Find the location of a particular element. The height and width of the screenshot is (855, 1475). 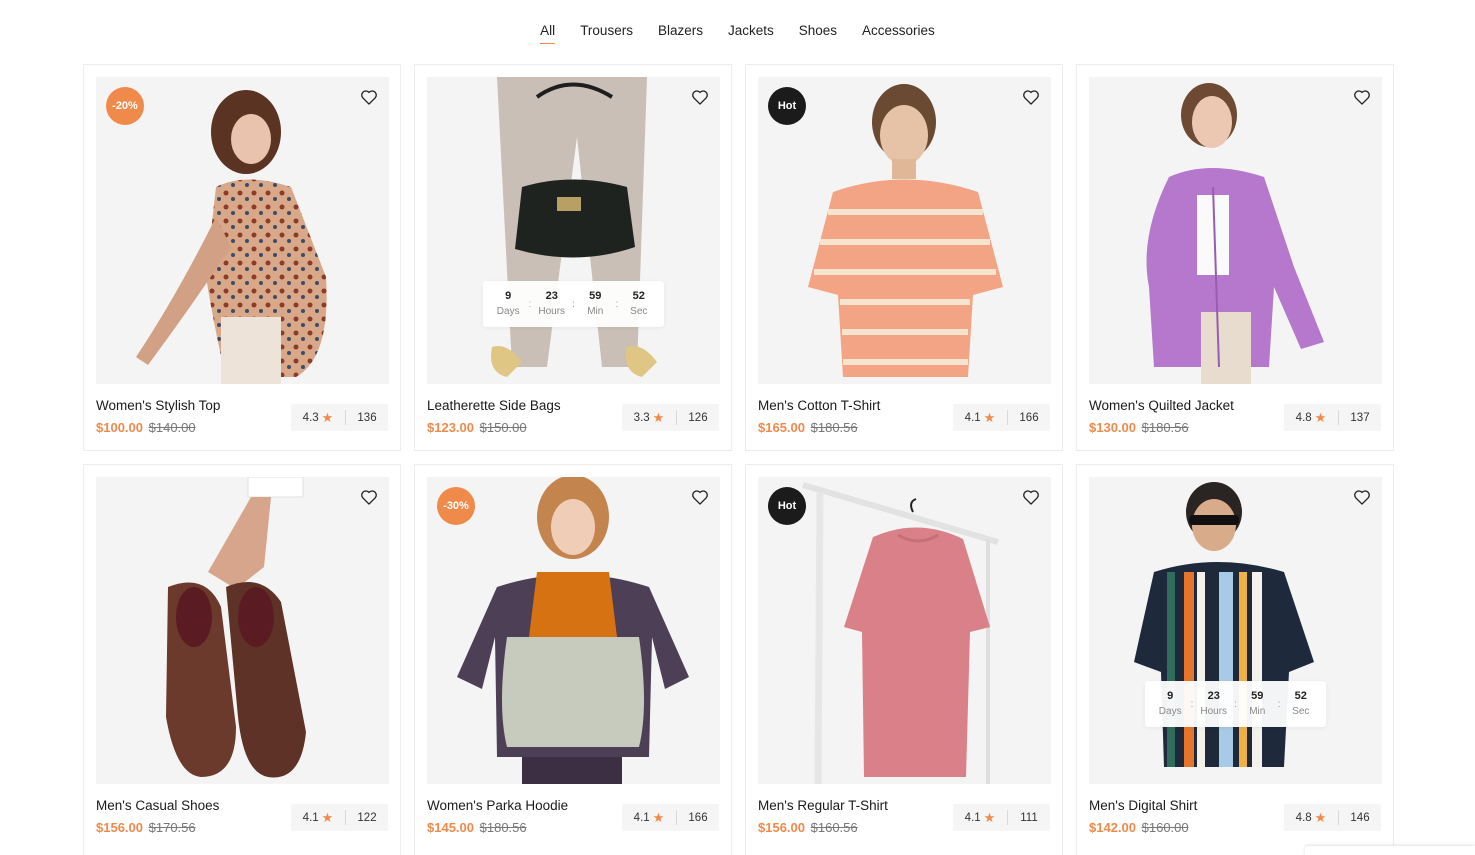

rating-box: 4.1 ★ 122 is located at coordinates (339, 817).